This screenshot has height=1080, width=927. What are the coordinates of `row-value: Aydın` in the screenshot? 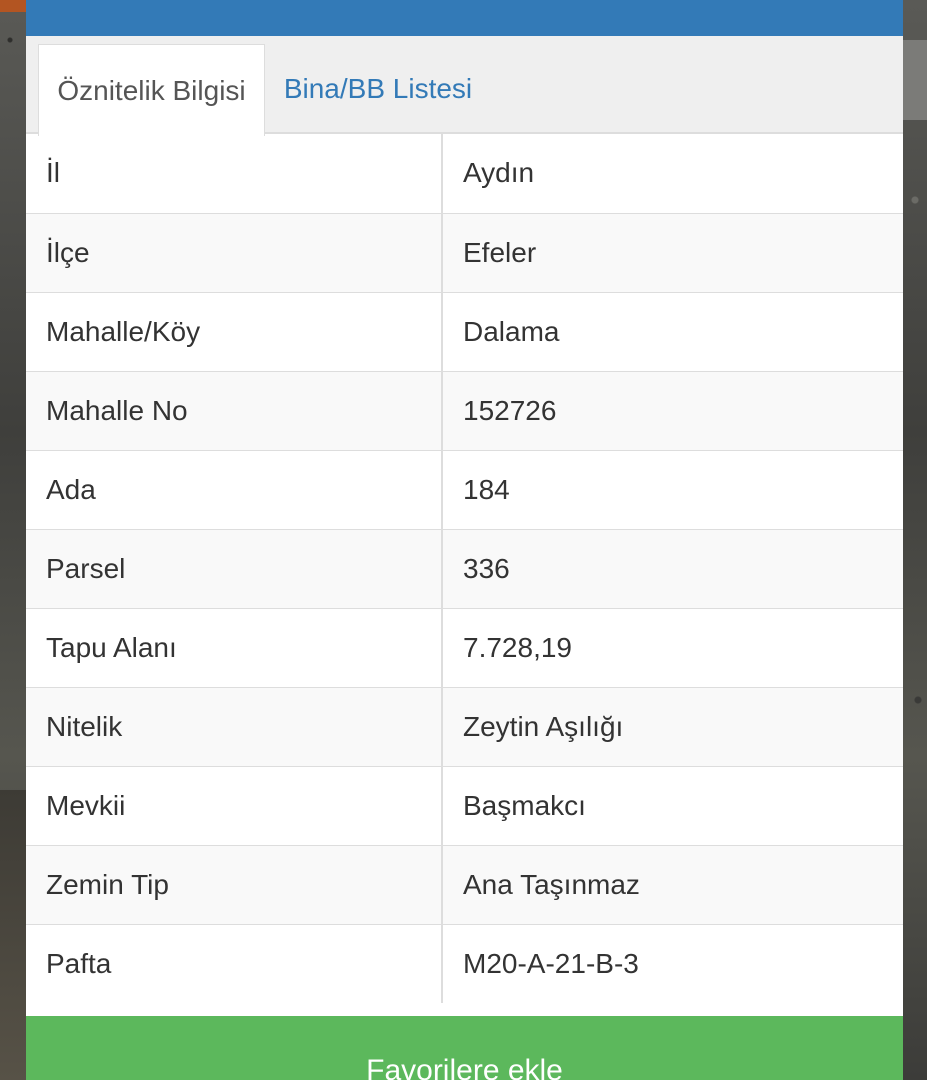 It's located at (499, 173).